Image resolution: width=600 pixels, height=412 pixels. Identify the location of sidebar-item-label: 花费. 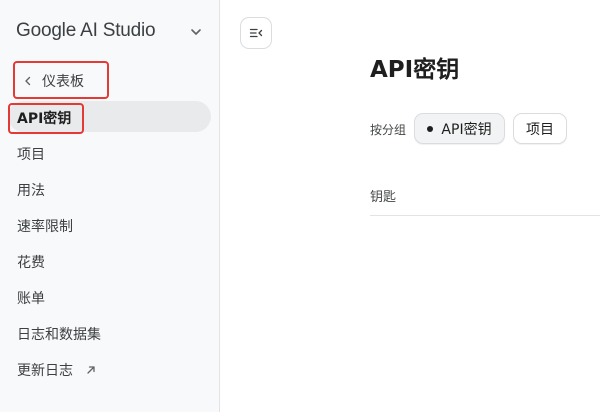
(31, 263).